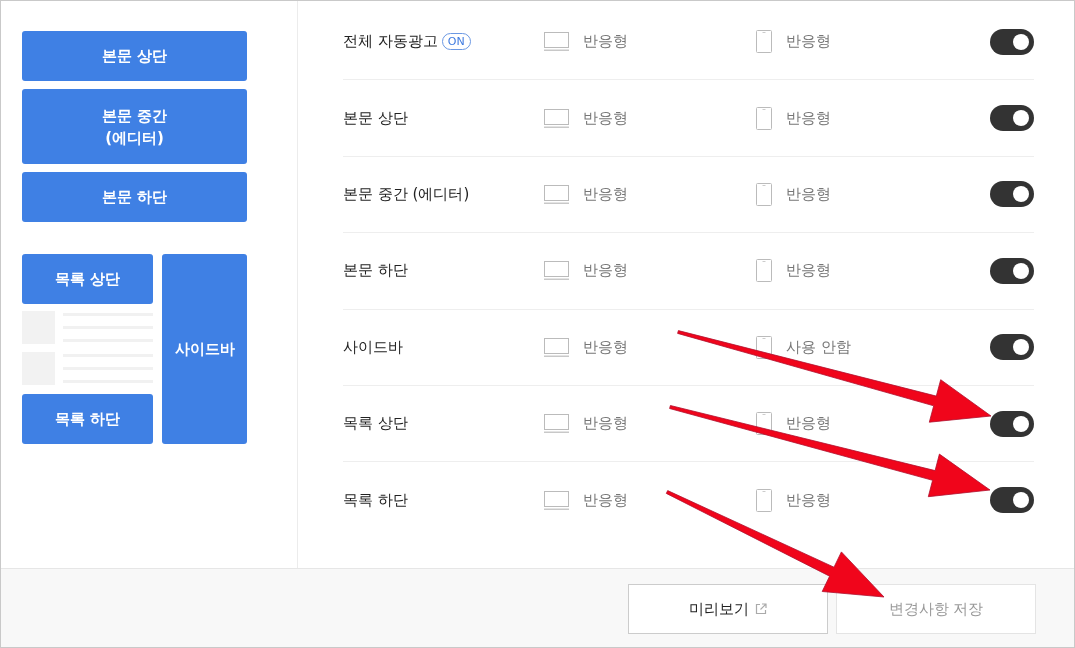 This screenshot has height=648, width=1075. I want to click on content-ad-slot: 본문 중간 (에디터), so click(134, 126).